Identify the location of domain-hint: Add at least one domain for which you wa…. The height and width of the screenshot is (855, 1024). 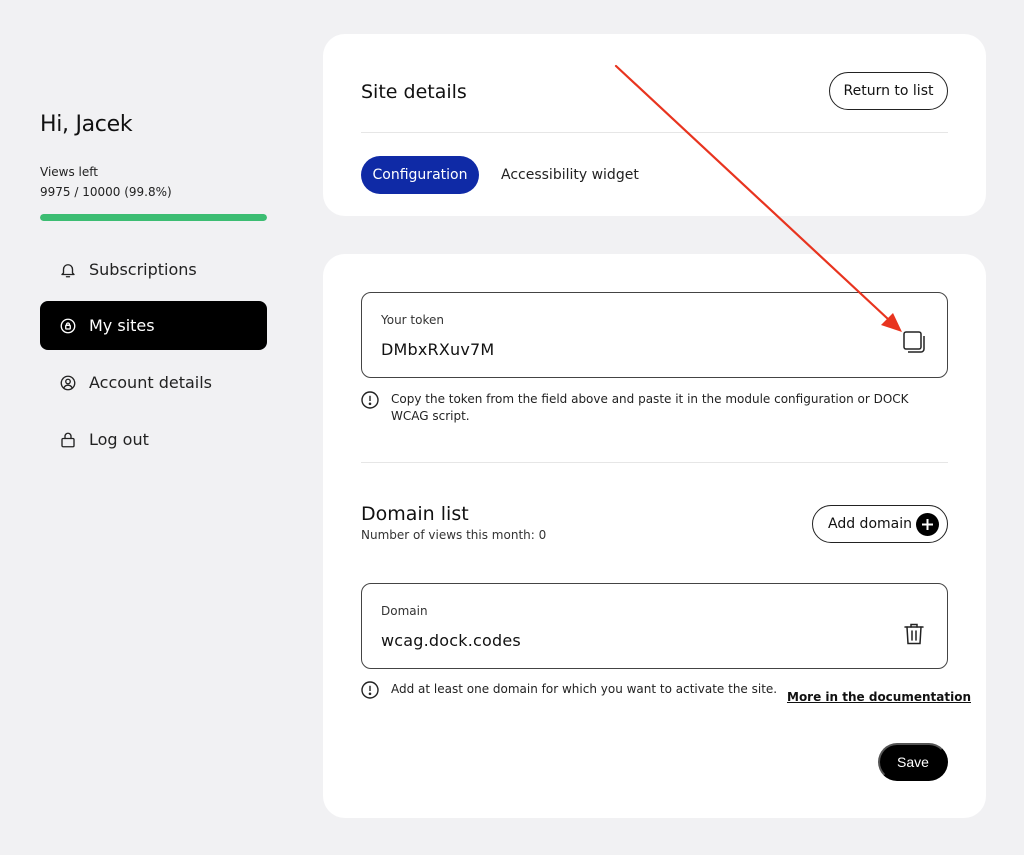
(571, 690).